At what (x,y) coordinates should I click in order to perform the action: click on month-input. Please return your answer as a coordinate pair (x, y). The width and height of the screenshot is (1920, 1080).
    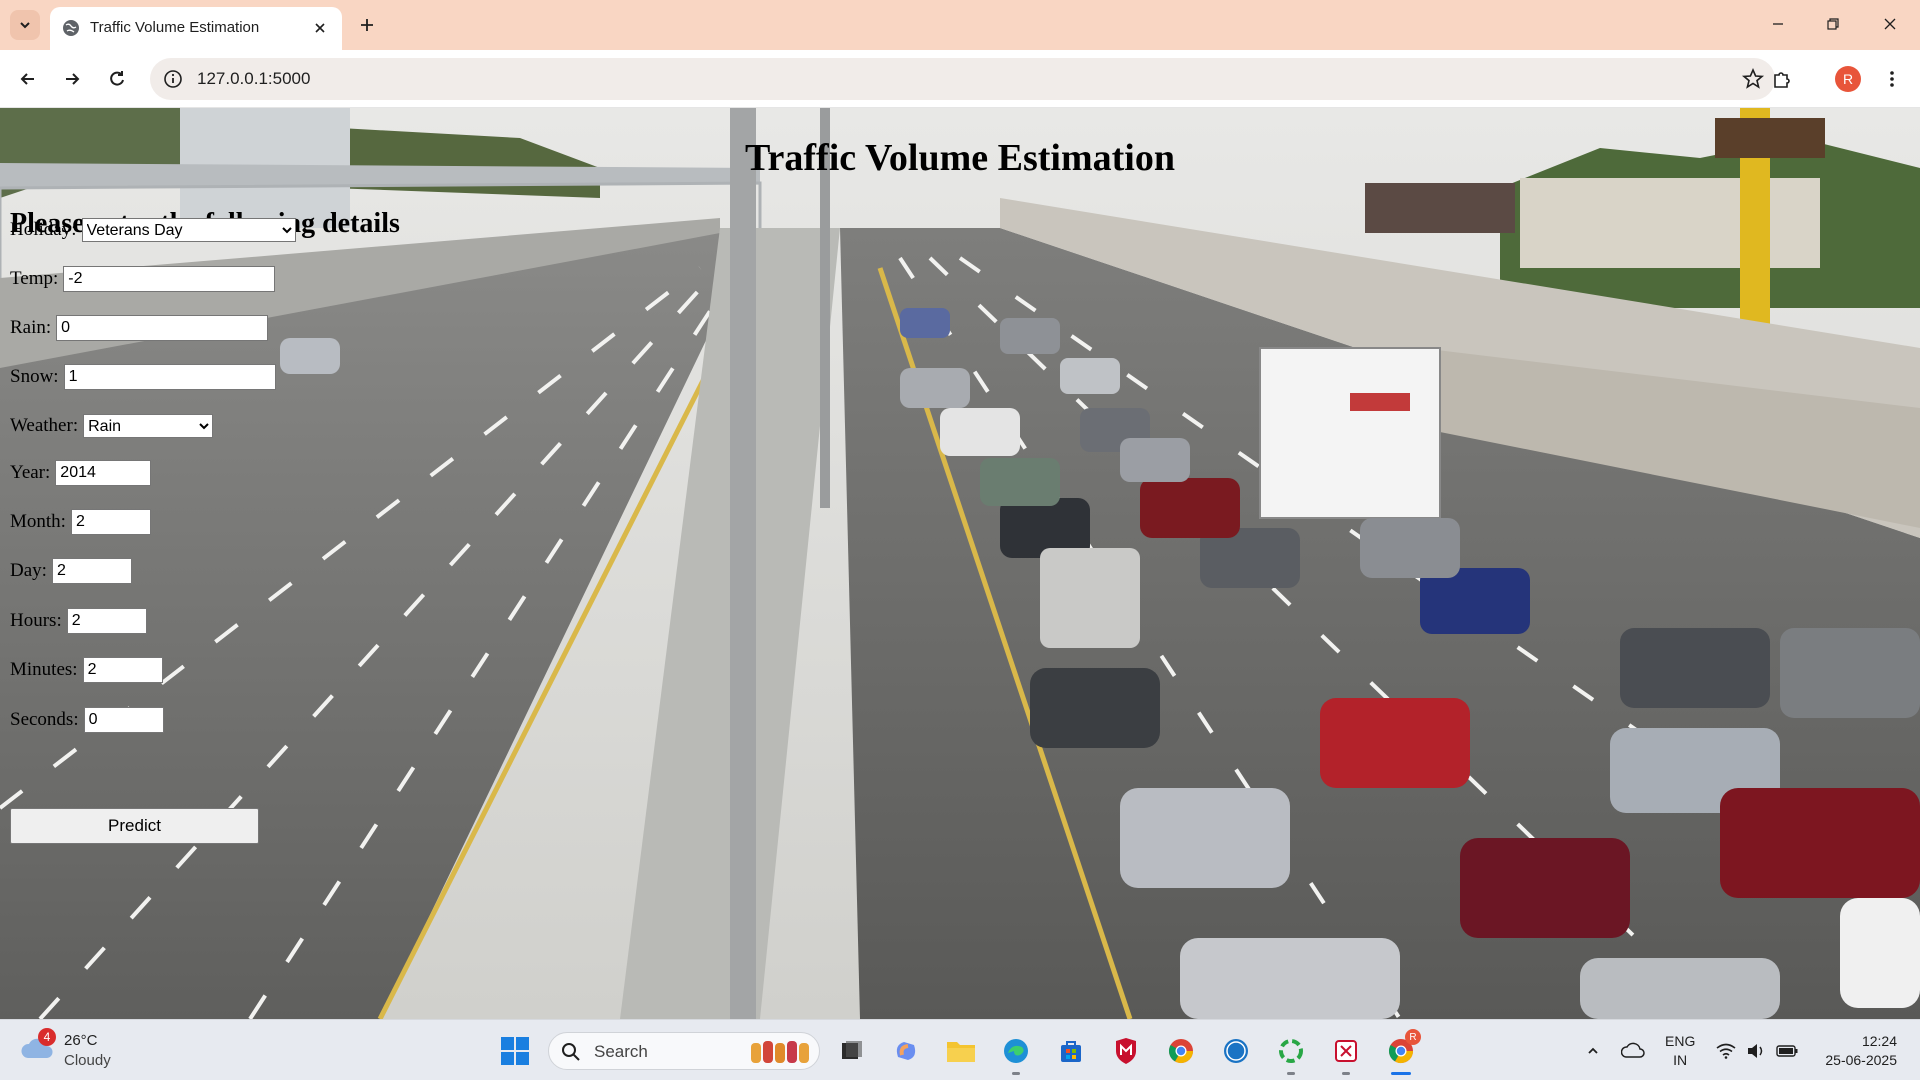
    Looking at the image, I should click on (110, 522).